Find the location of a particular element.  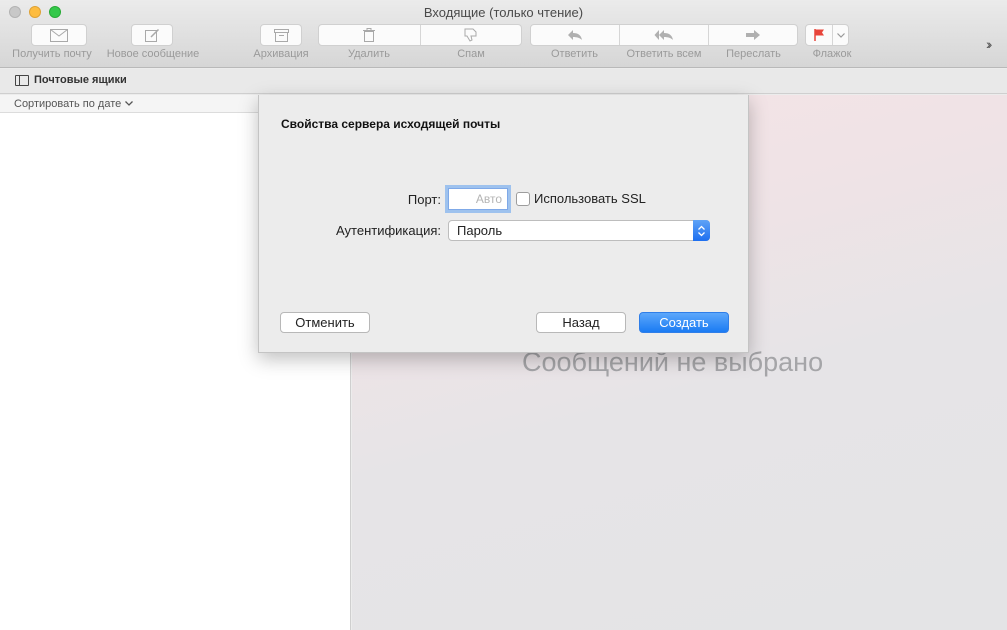

archive-label: Архивация is located at coordinates (281, 54).